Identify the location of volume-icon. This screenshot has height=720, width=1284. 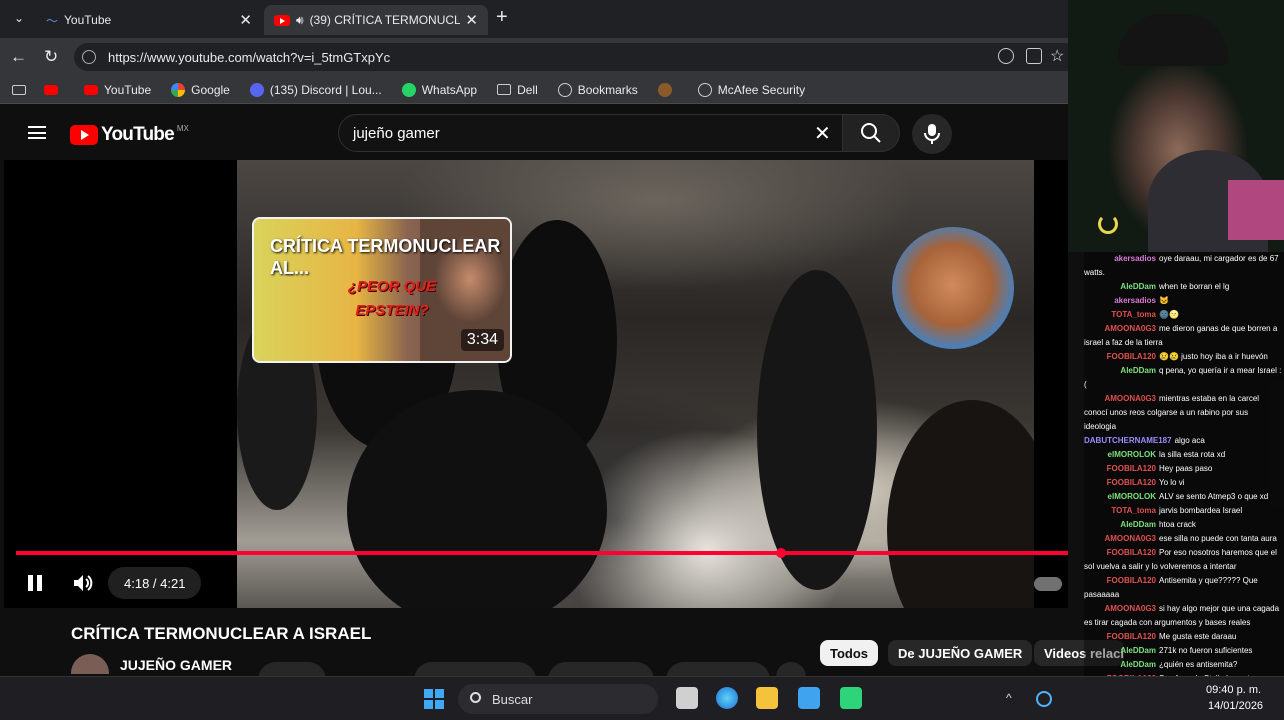
(83, 583).